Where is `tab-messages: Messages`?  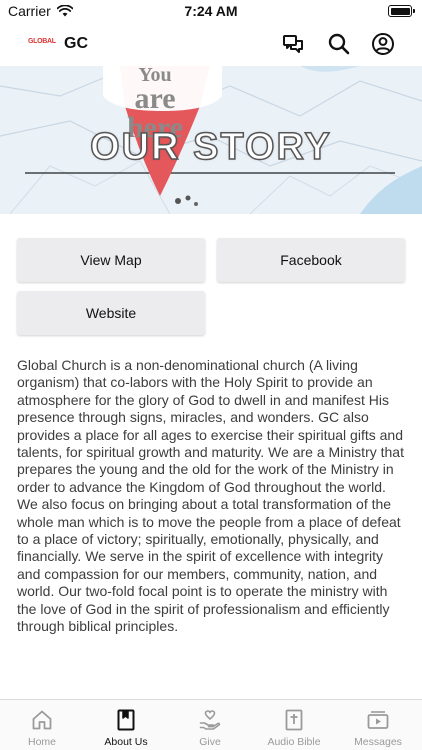
tab-messages: Messages is located at coordinates (378, 725).